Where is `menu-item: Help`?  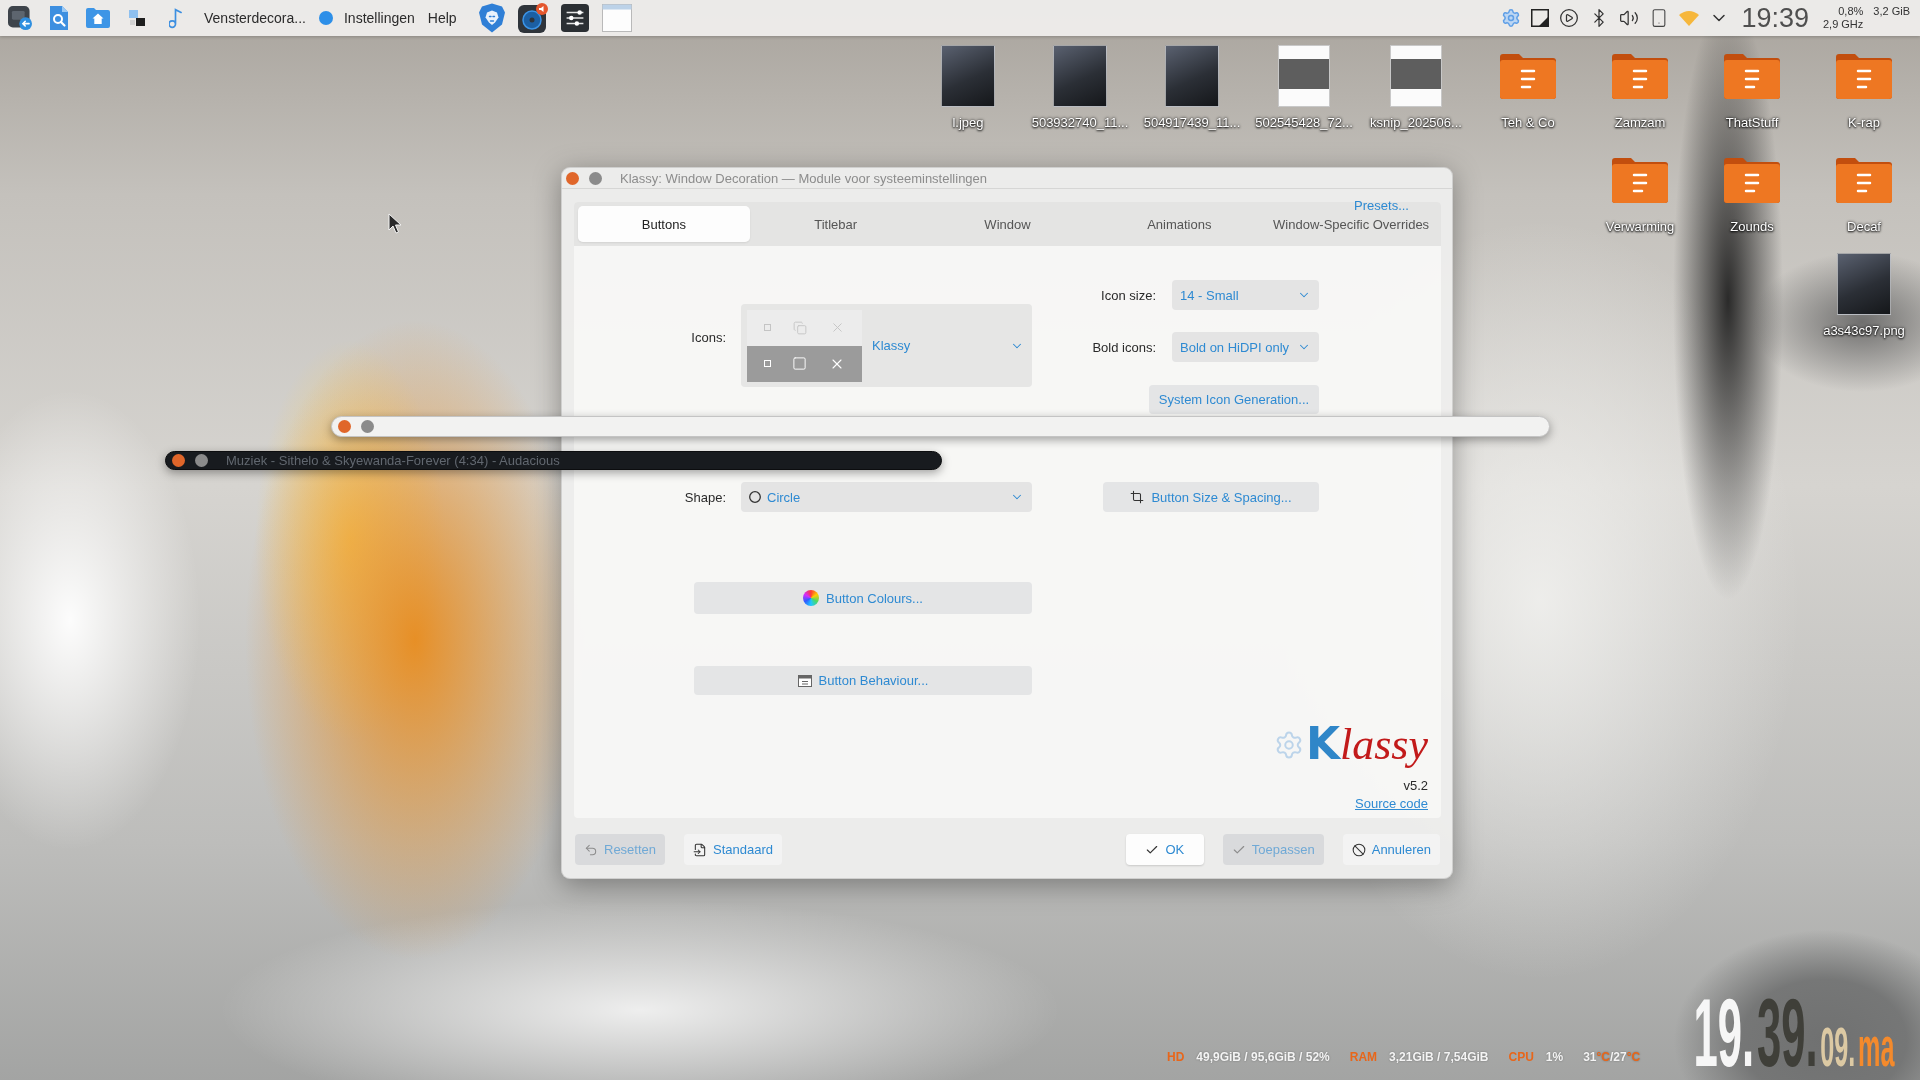 menu-item: Help is located at coordinates (442, 18).